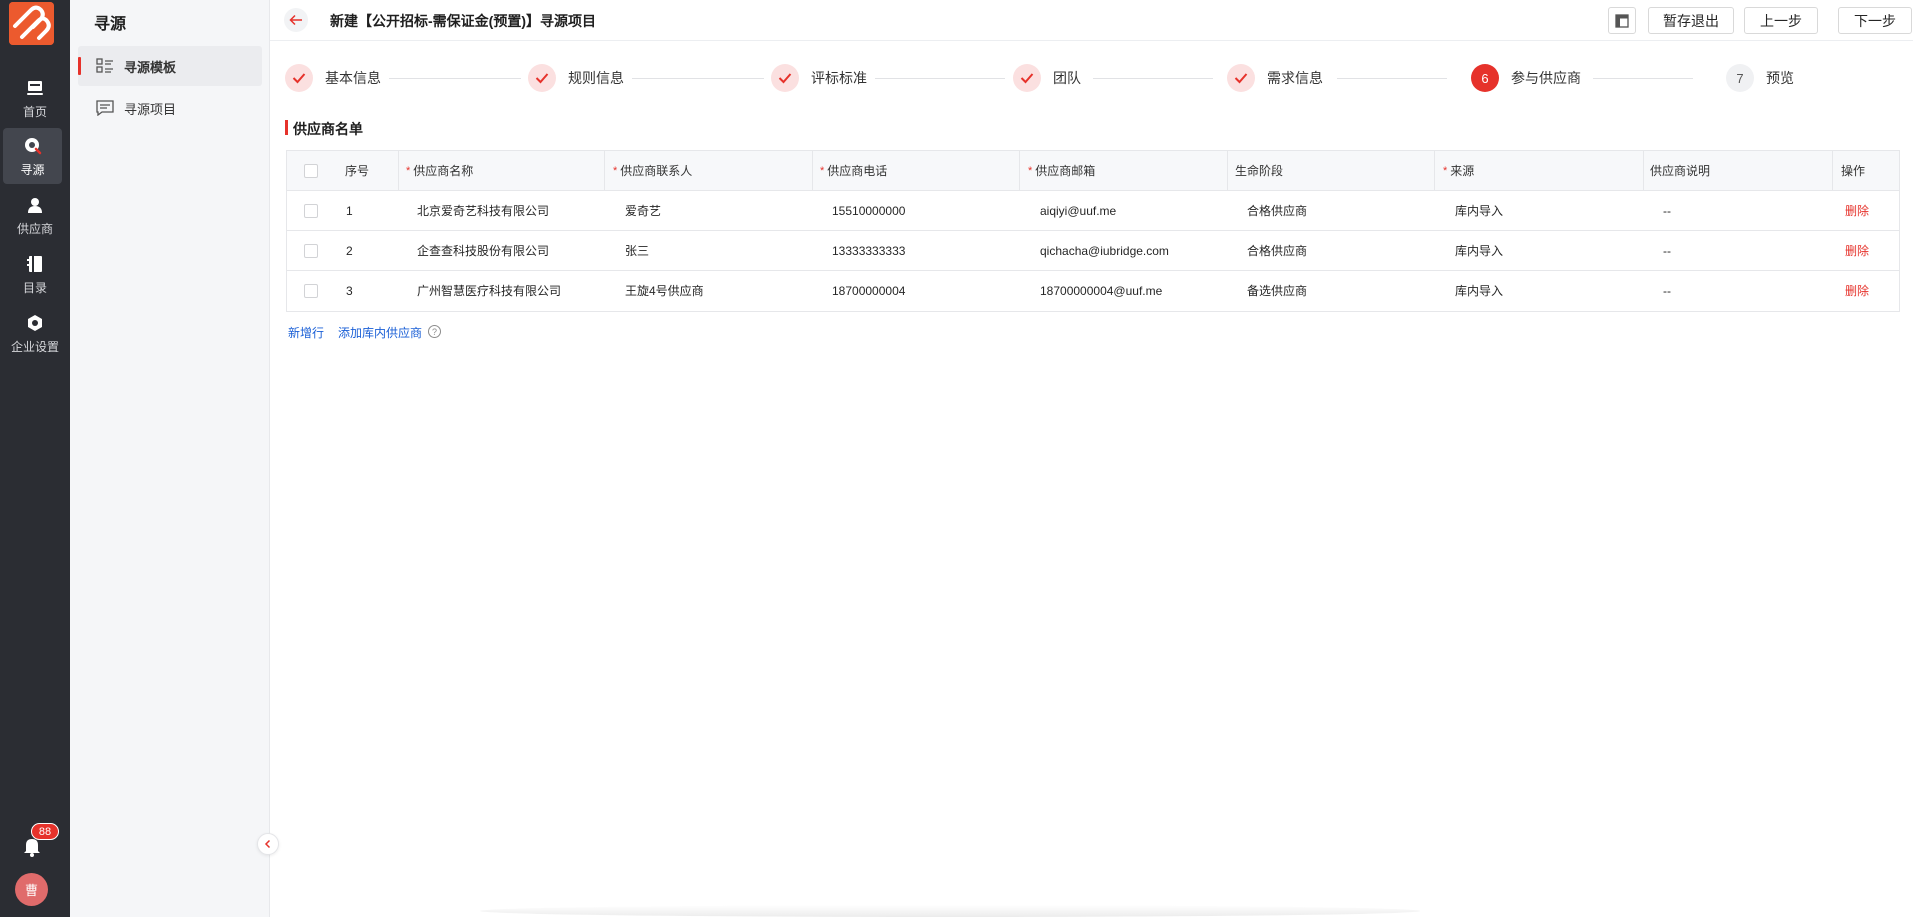 This screenshot has height=917, width=1913. I want to click on select-all-checkbox, so click(311, 170).